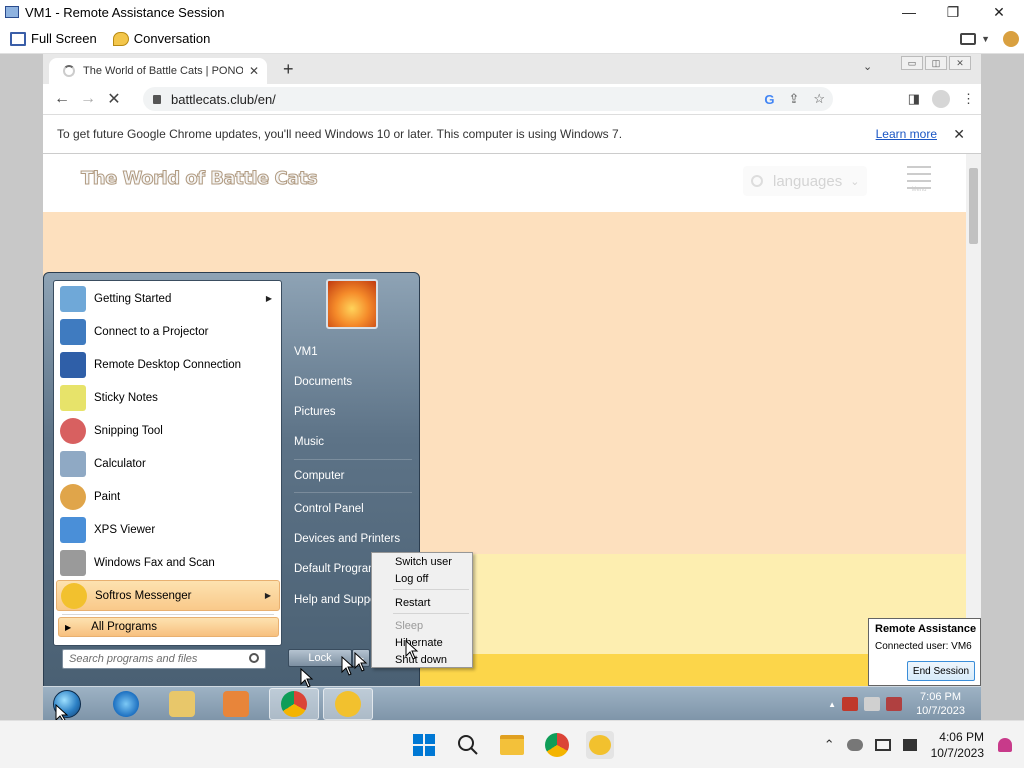 The image size is (1024, 768). Describe the element at coordinates (352, 304) in the screenshot. I see `user-avatar` at that location.